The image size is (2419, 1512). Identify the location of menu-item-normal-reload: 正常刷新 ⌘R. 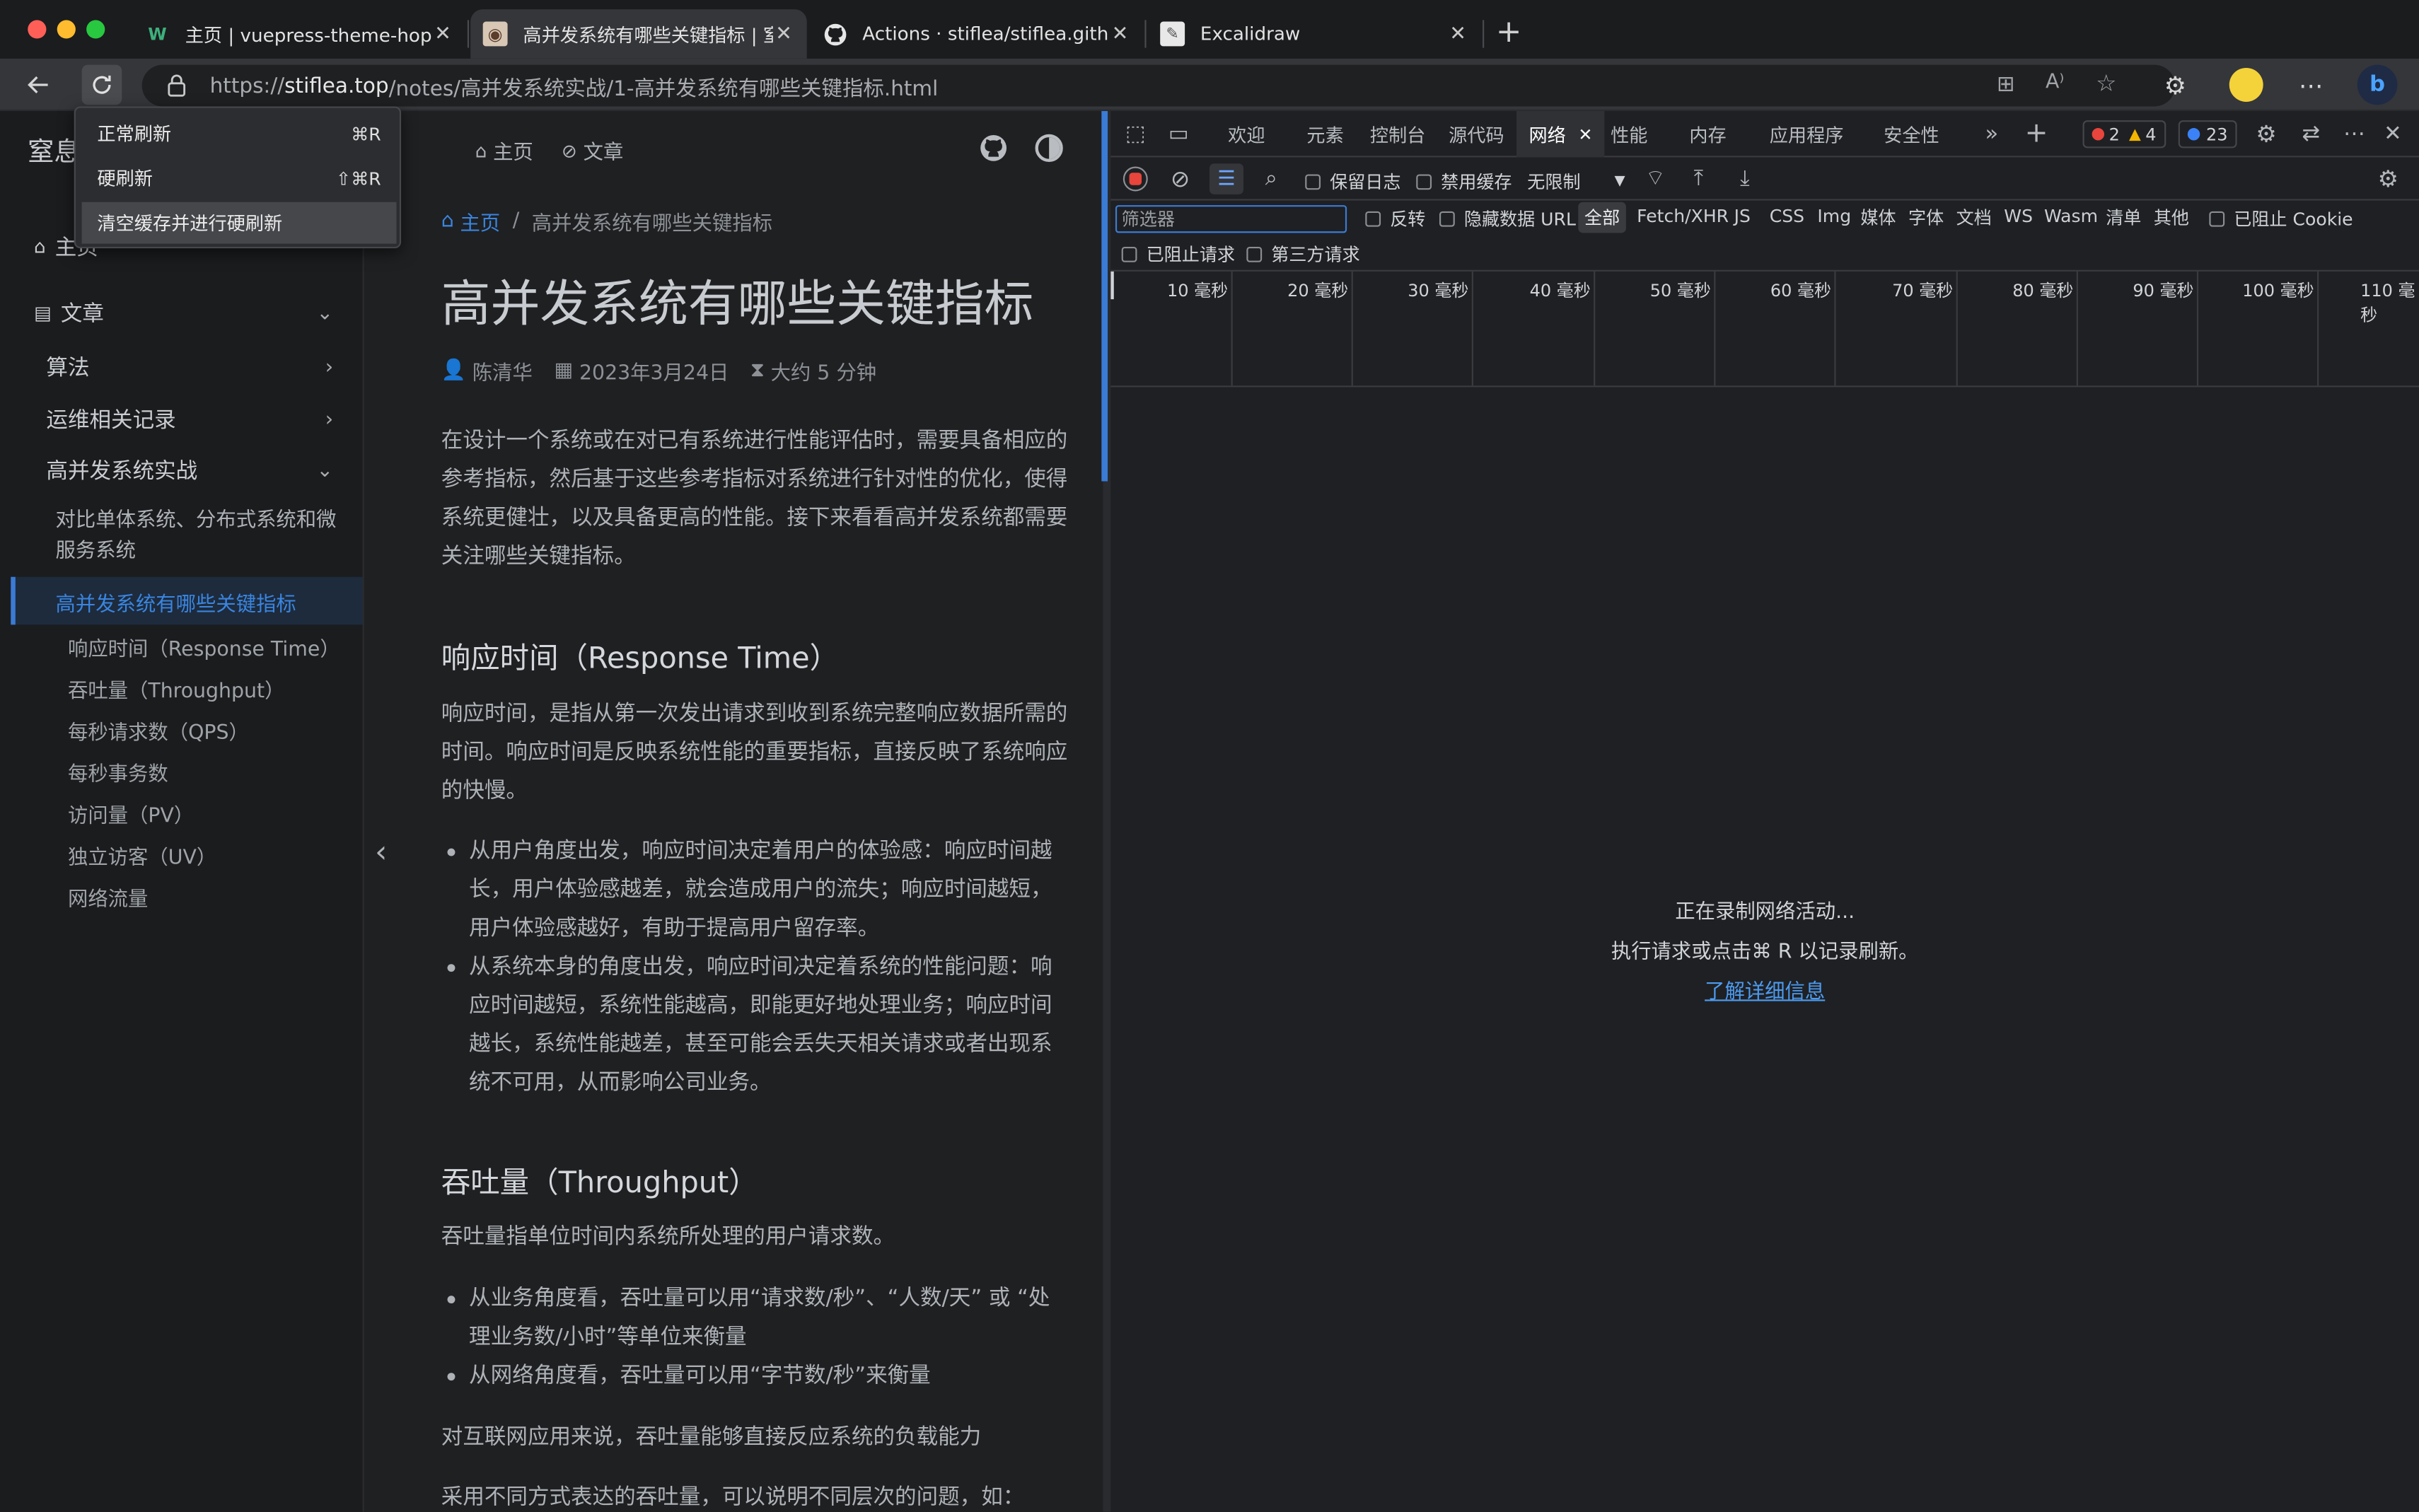
(239, 133).